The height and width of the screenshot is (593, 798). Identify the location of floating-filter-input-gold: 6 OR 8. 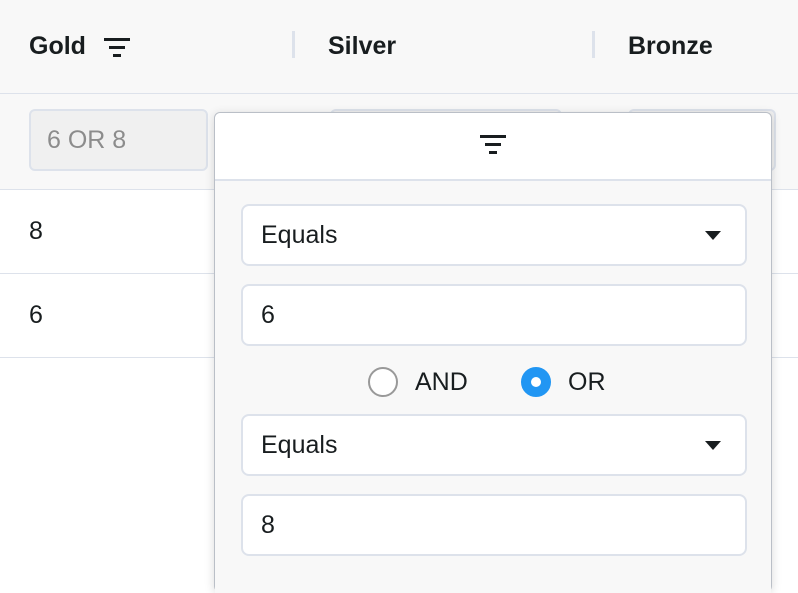
(118, 140).